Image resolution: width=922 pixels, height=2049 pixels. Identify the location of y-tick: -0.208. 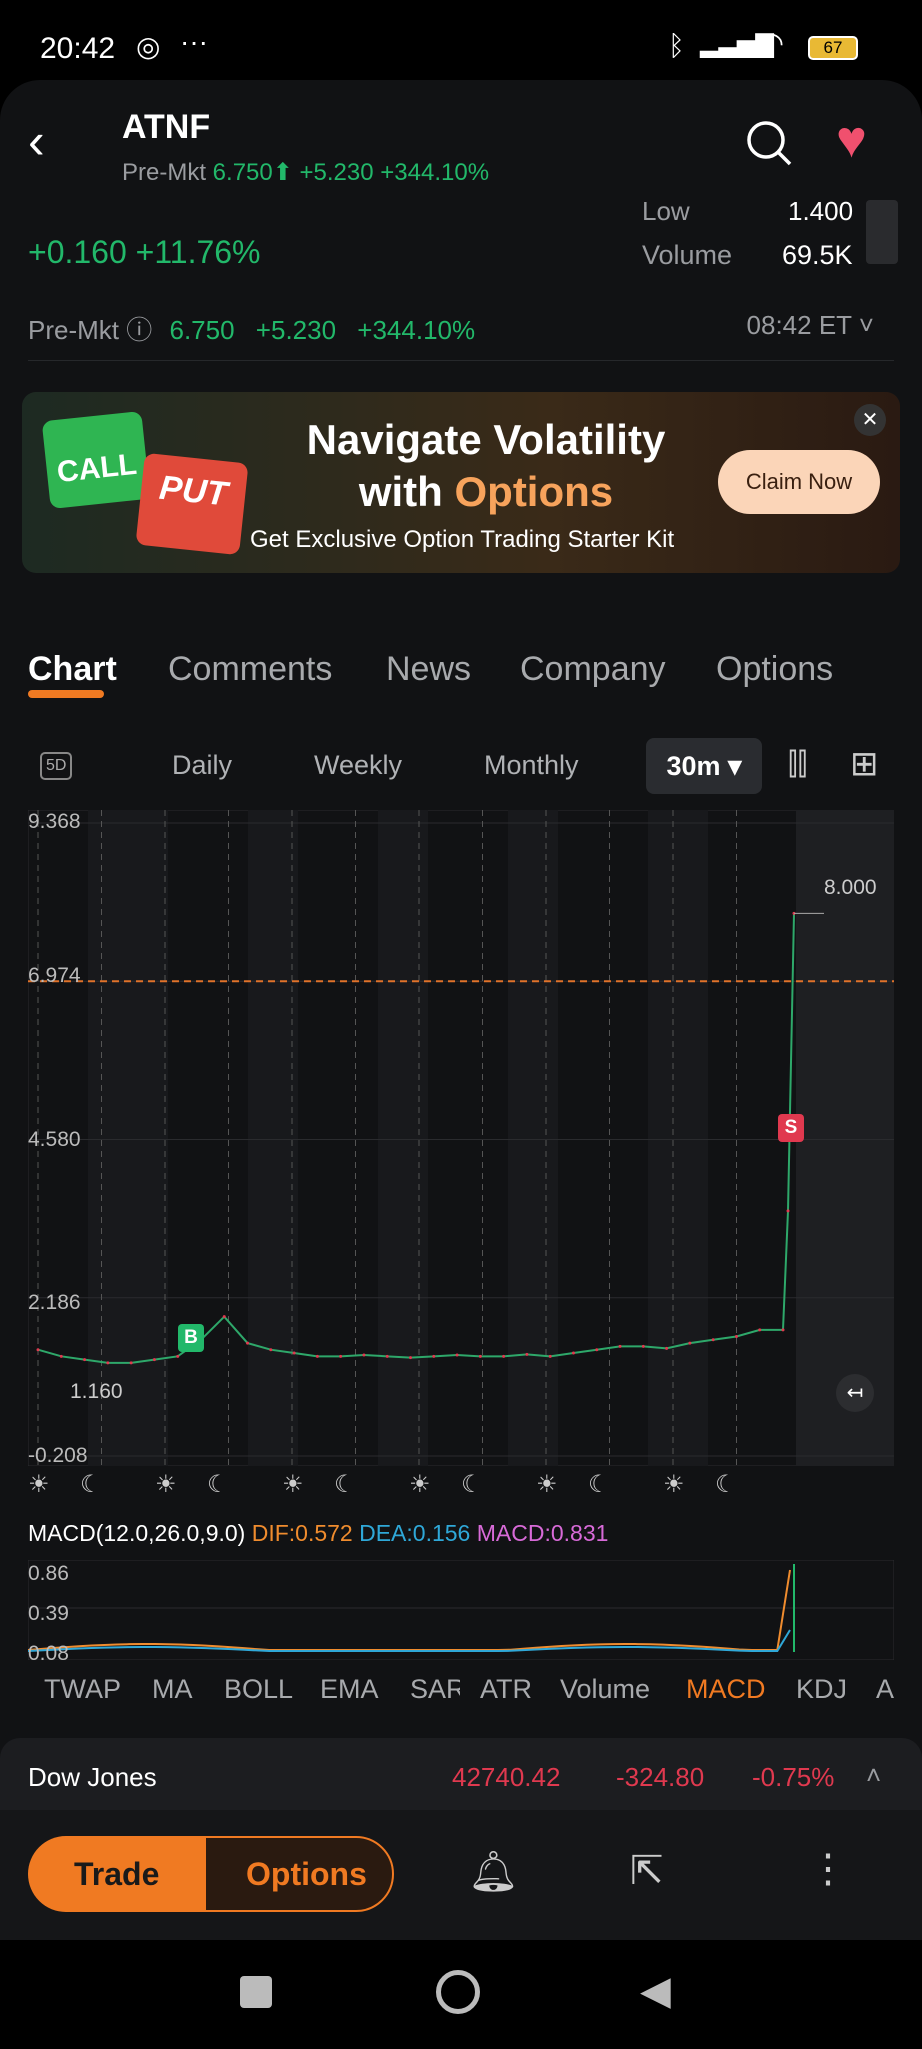
(58, 1455).